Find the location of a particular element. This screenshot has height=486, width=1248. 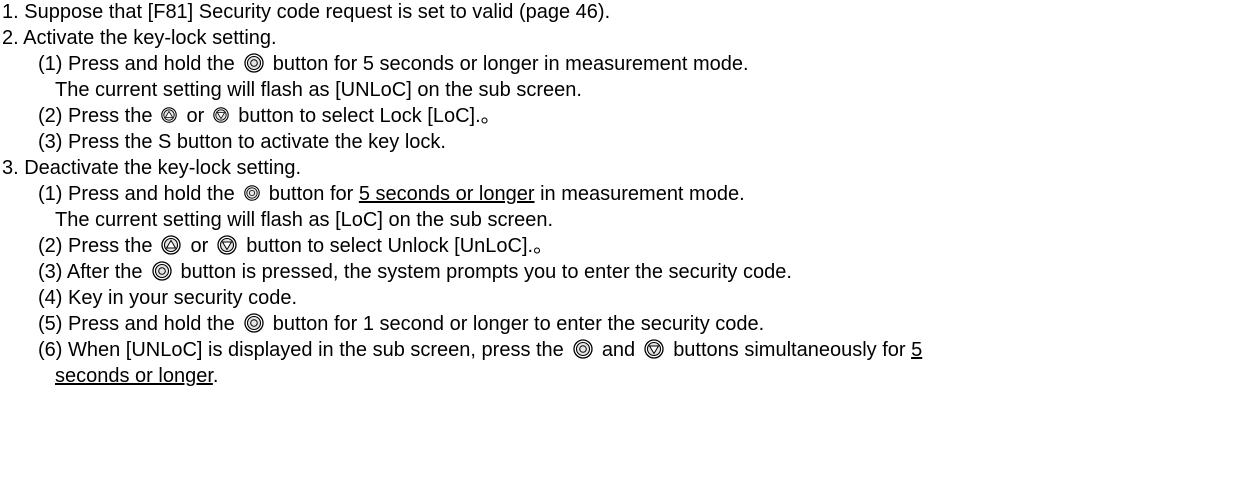

step-3-1-text-a: (1) Press and hold the is located at coordinates (136, 194).